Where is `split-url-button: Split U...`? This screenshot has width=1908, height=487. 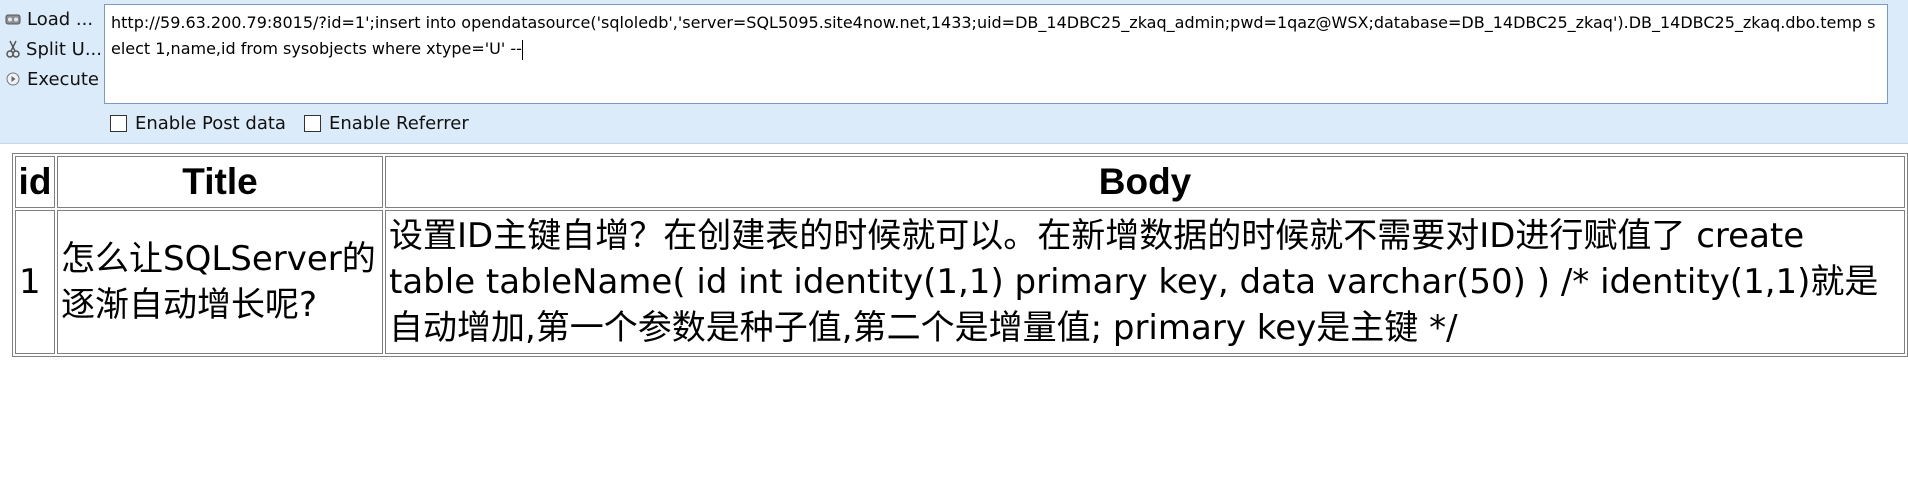
split-url-button: Split U... is located at coordinates (51, 49).